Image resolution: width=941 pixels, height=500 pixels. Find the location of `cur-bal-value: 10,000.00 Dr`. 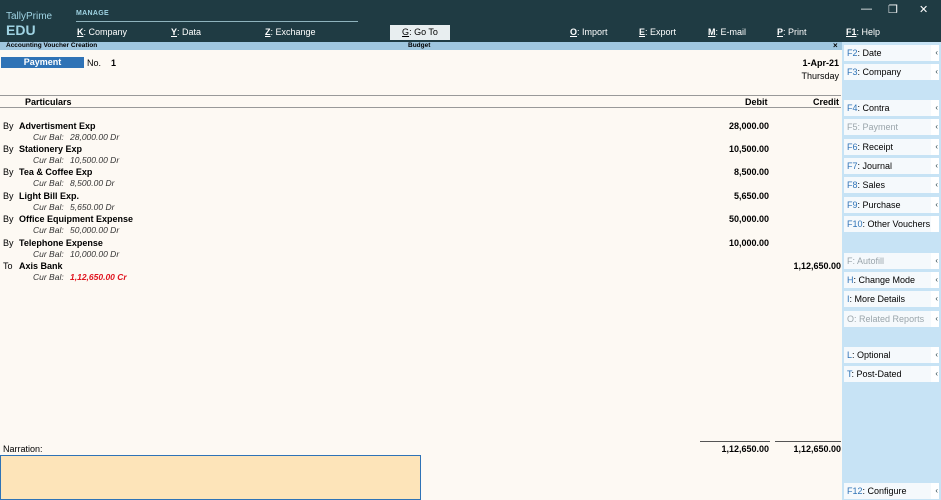

cur-bal-value: 10,000.00 Dr is located at coordinates (95, 254).